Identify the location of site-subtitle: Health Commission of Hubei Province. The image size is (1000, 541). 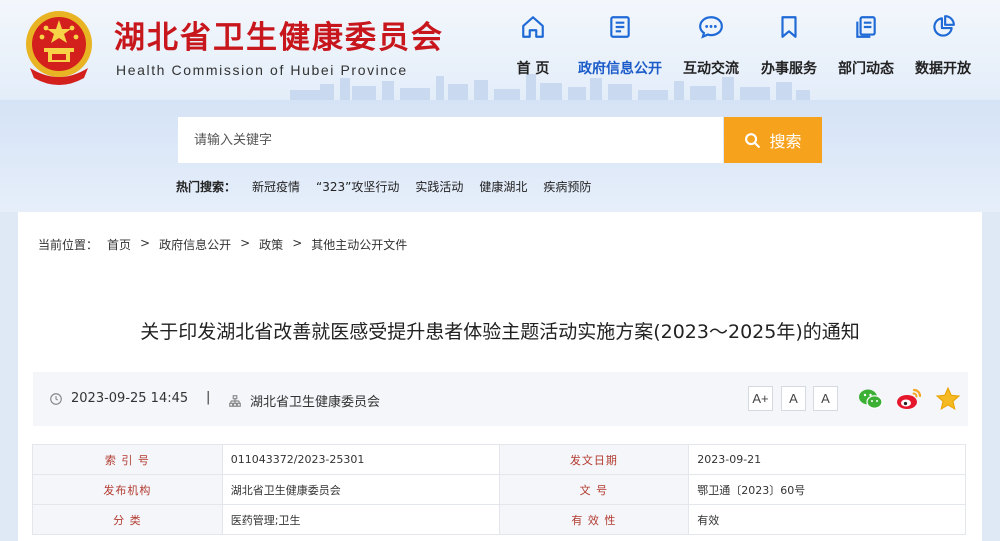
(262, 70).